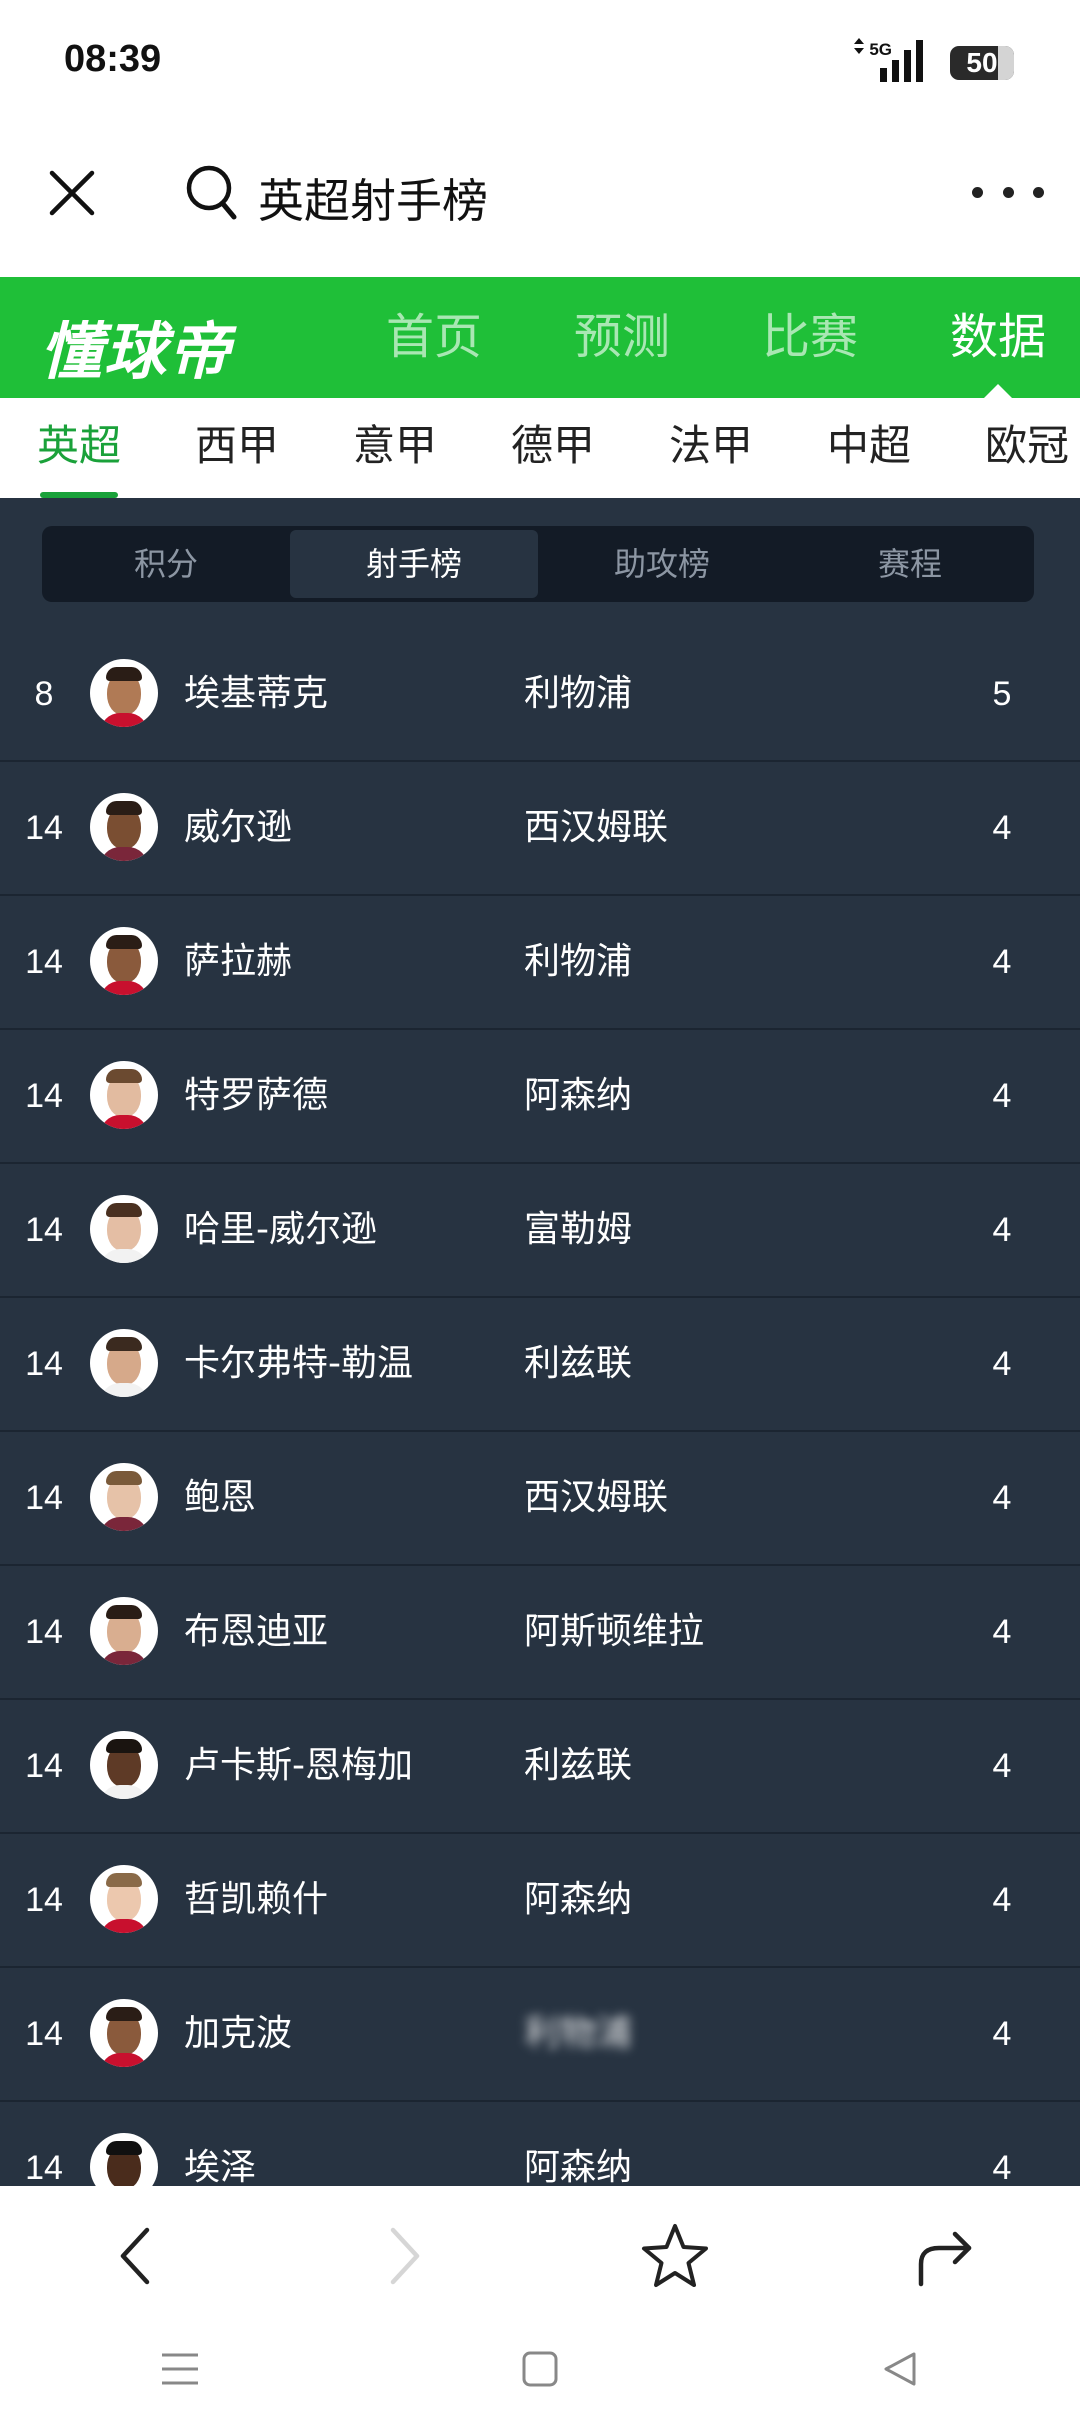 The image size is (1080, 2412). I want to click on table-row: 14 哲凯赖什 阿森纳 4, so click(540, 1901).